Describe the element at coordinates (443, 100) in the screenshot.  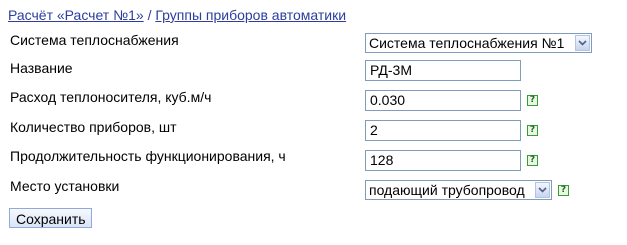
I see `coolant-flow-input: 0.030` at that location.